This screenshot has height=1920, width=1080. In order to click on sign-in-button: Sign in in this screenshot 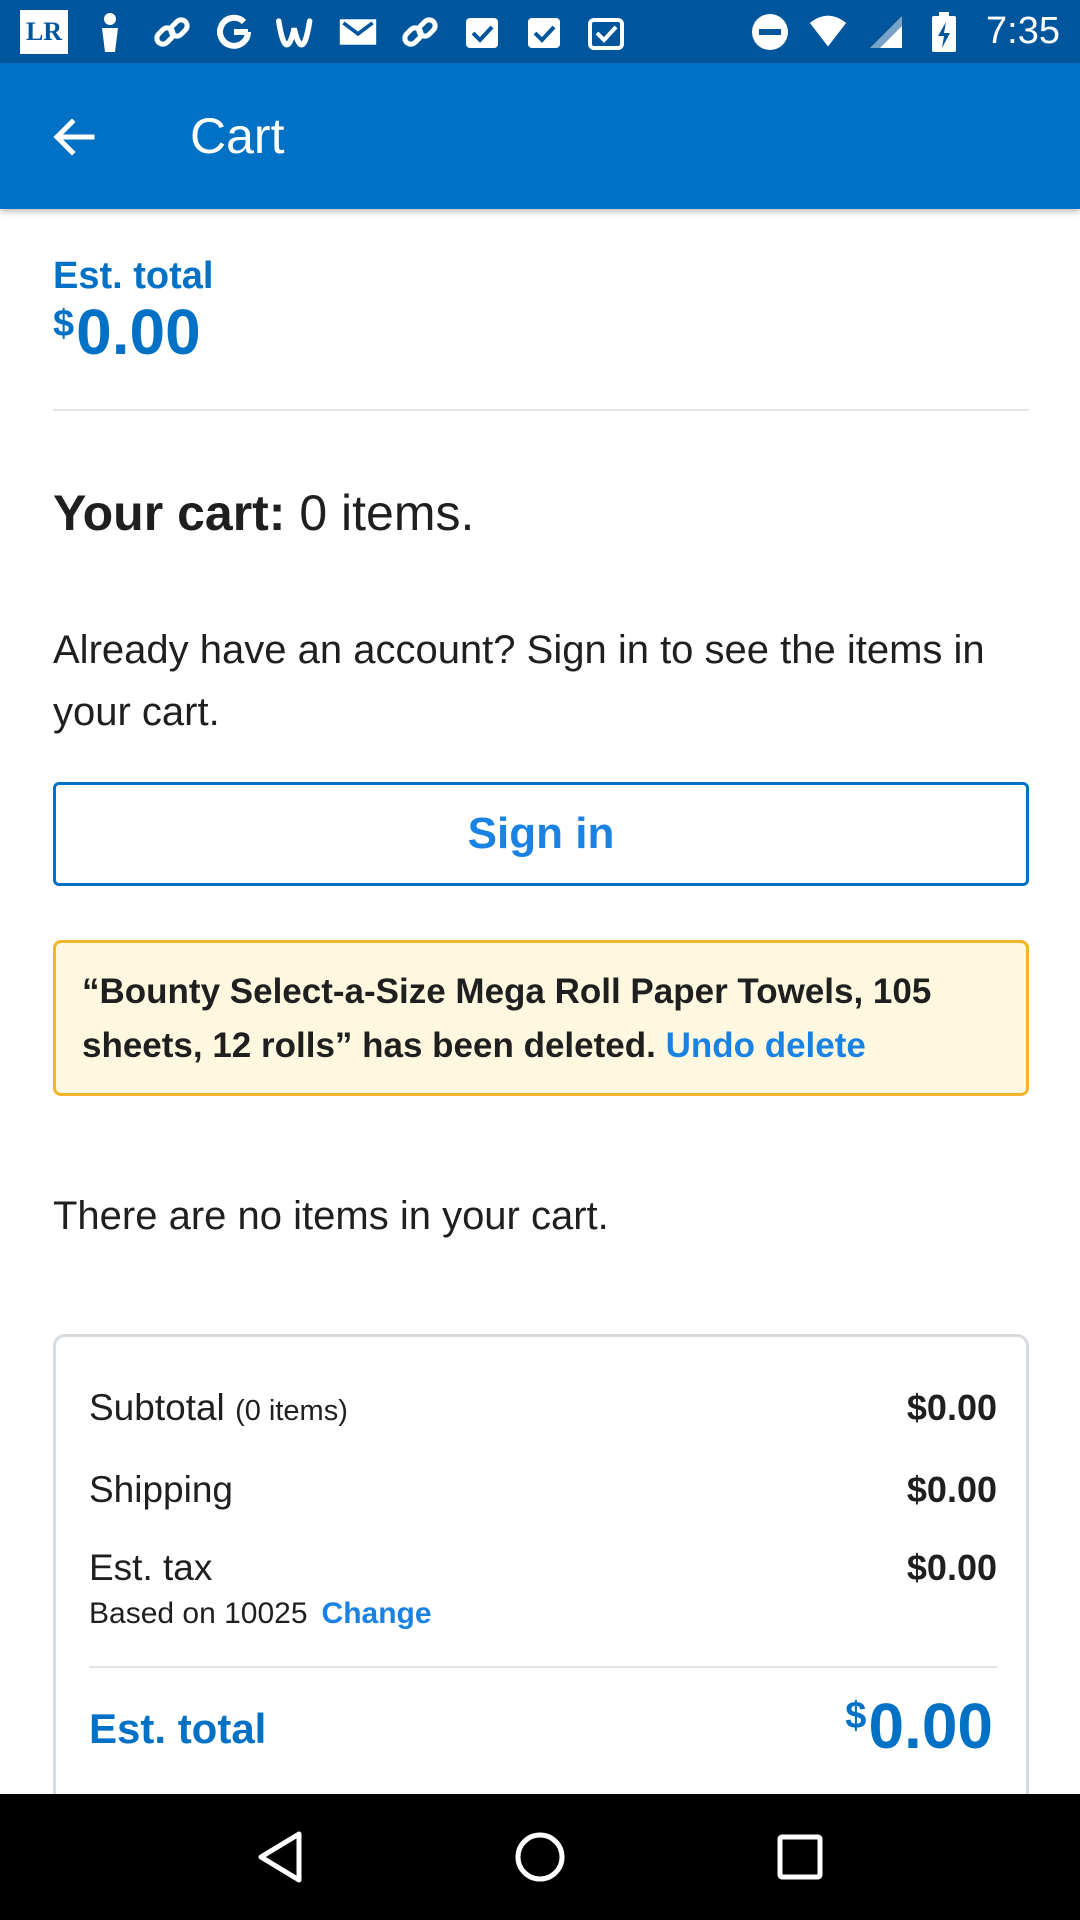, I will do `click(541, 834)`.